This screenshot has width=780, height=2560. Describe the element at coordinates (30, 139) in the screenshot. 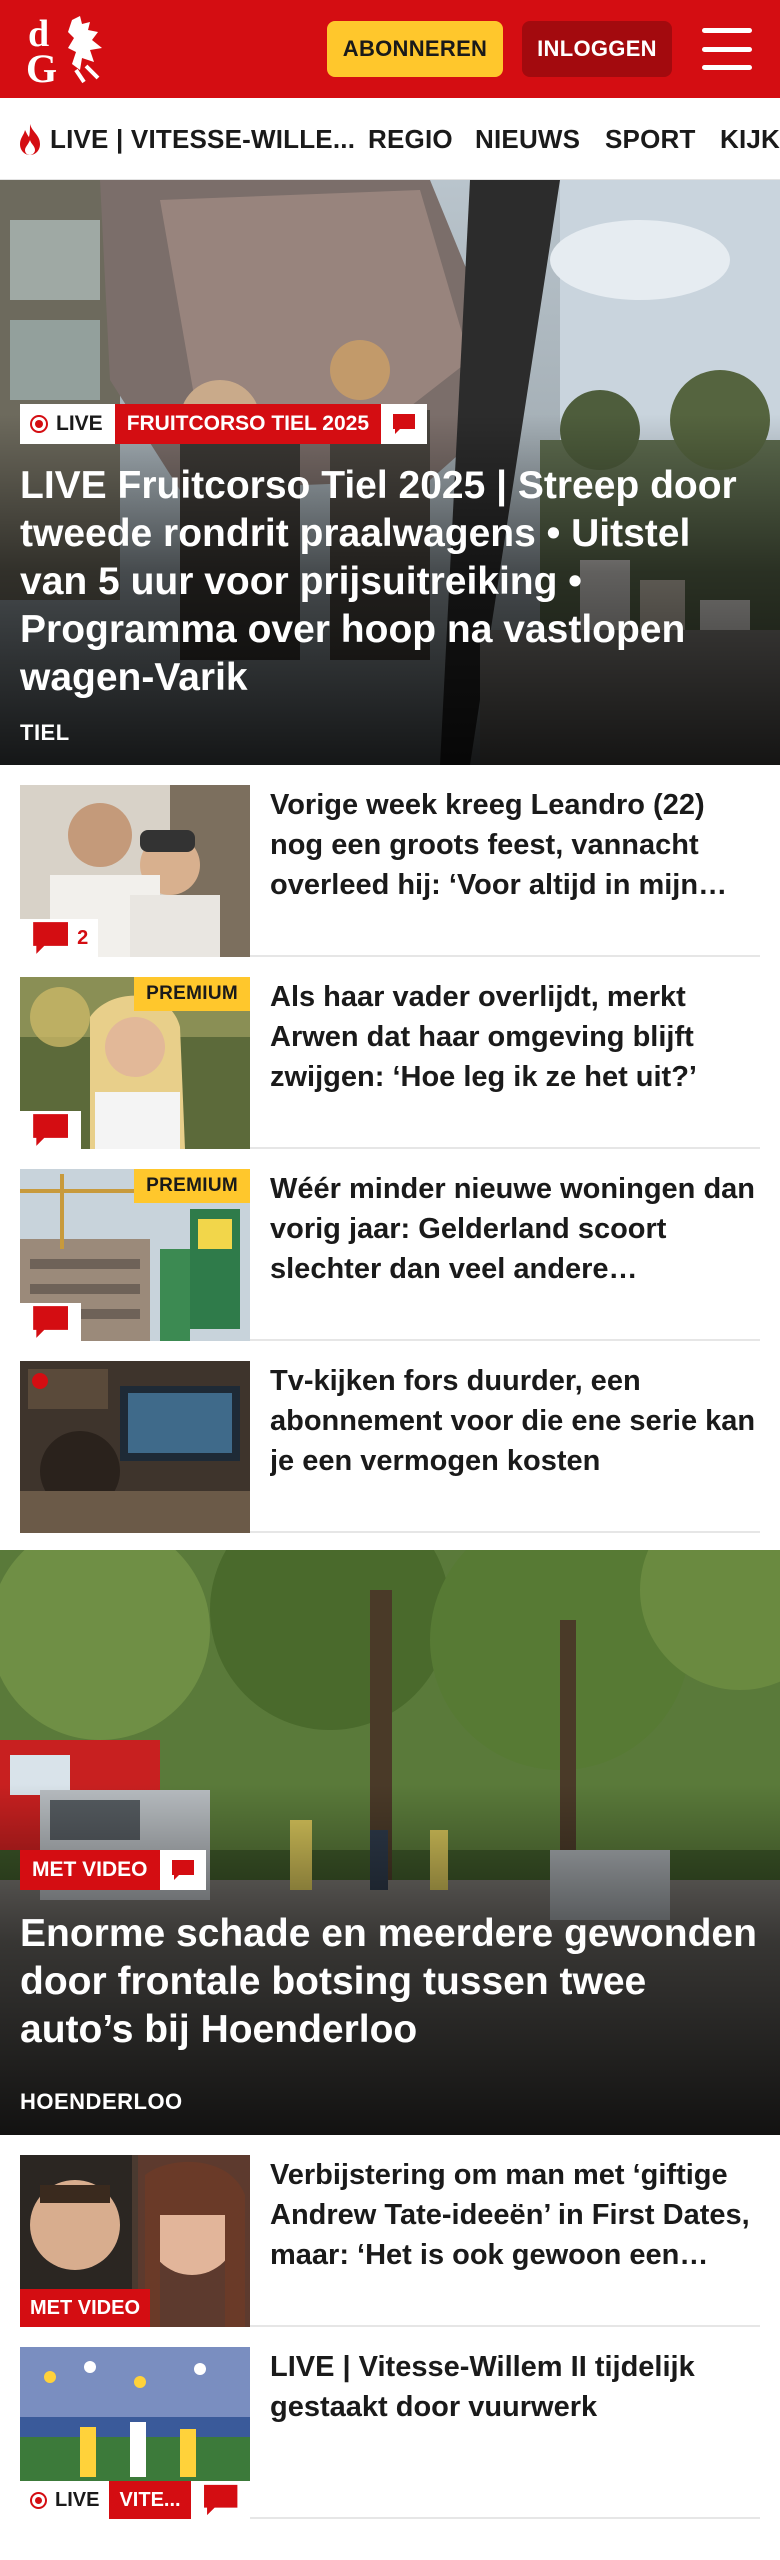

I see `flame-icon` at that location.